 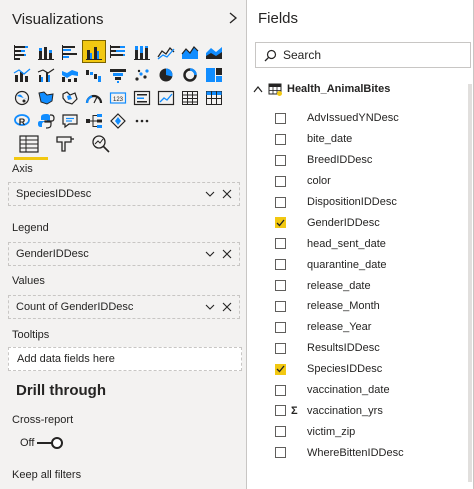 I want to click on key-influencers-icon, so click(x=118, y=120).